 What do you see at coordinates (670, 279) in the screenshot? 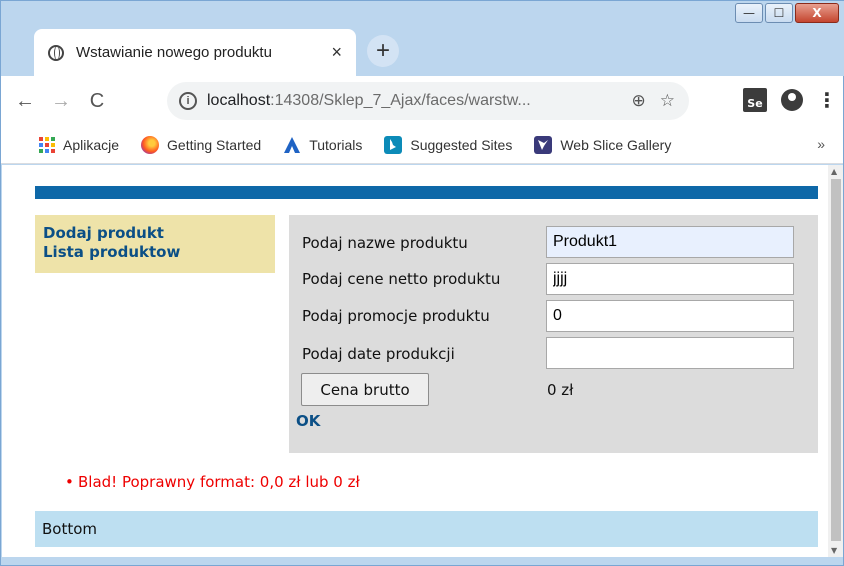
I see `net-price-input` at bounding box center [670, 279].